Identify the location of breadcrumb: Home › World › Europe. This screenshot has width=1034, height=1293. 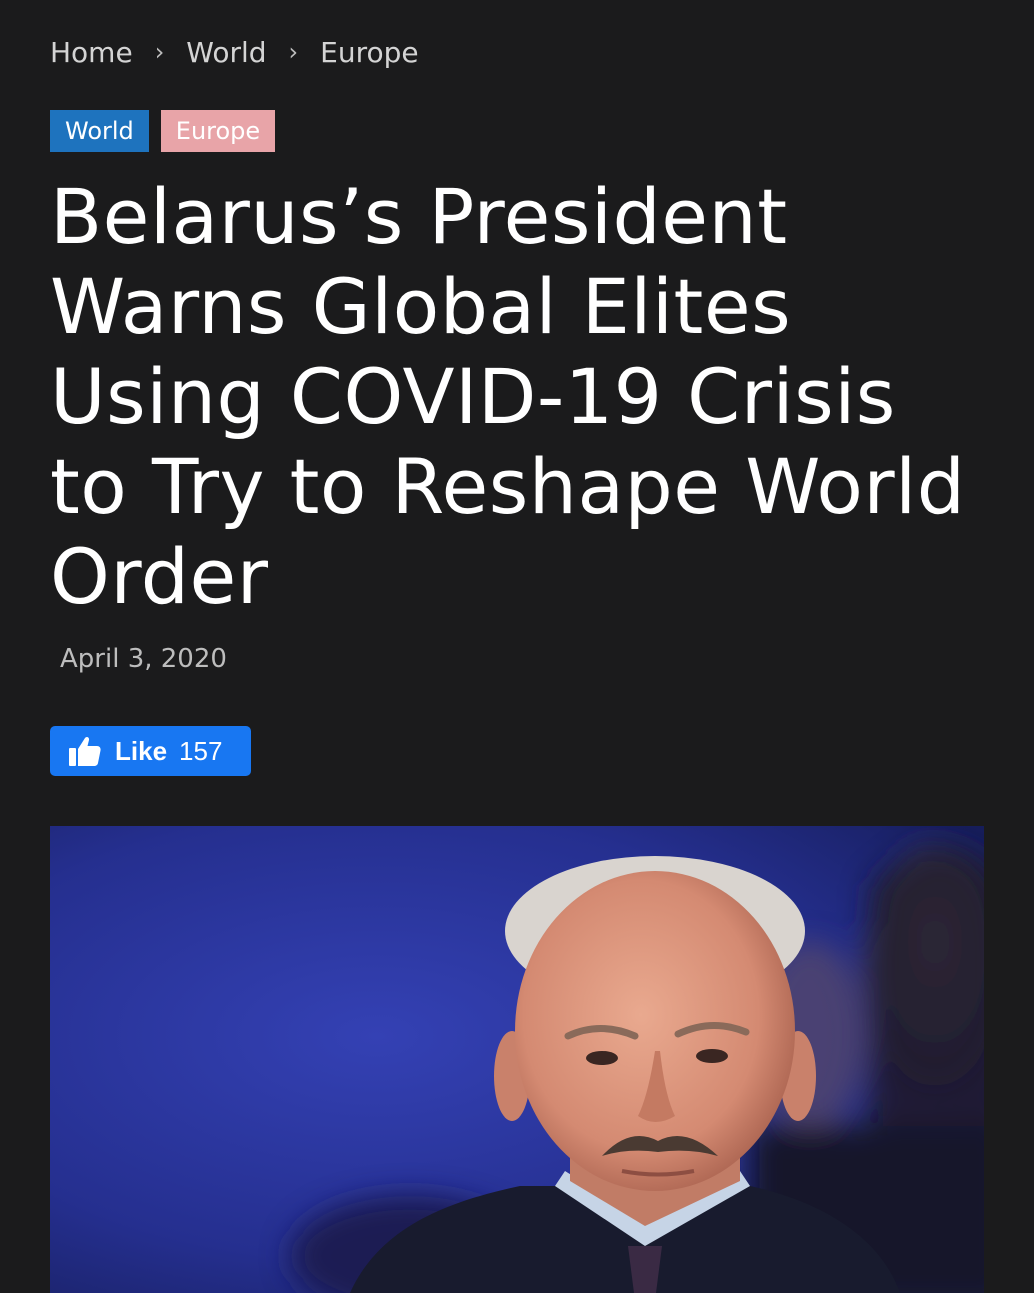
(234, 52).